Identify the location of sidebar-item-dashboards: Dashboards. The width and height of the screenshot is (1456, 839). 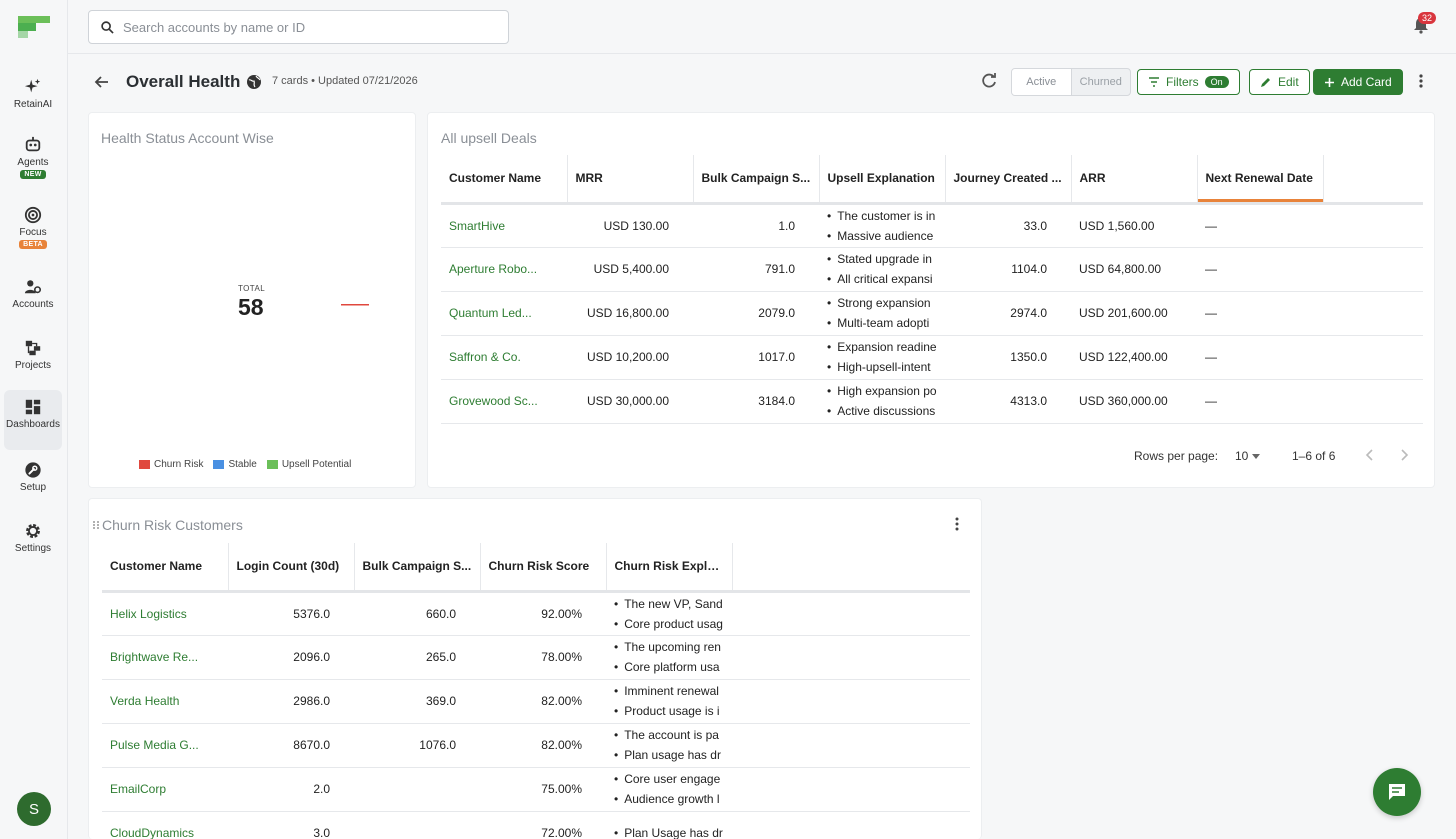
(33, 420).